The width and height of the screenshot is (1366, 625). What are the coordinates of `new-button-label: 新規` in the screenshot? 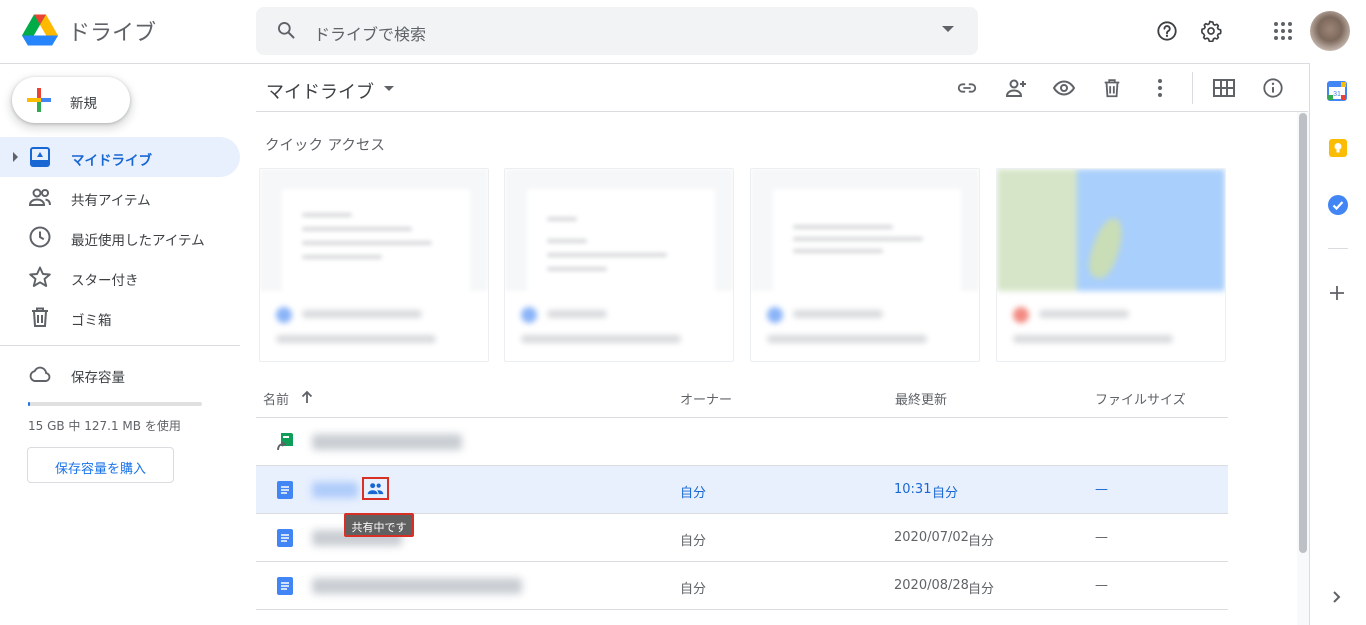 It's located at (83, 104).